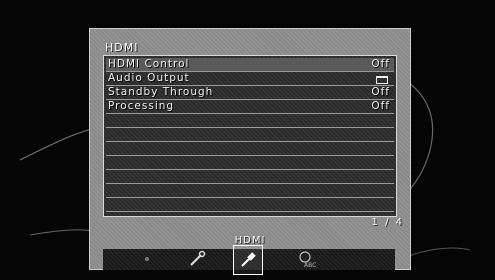 The height and width of the screenshot is (280, 495). I want to click on page-indicator: 1 / 4, so click(387, 222).